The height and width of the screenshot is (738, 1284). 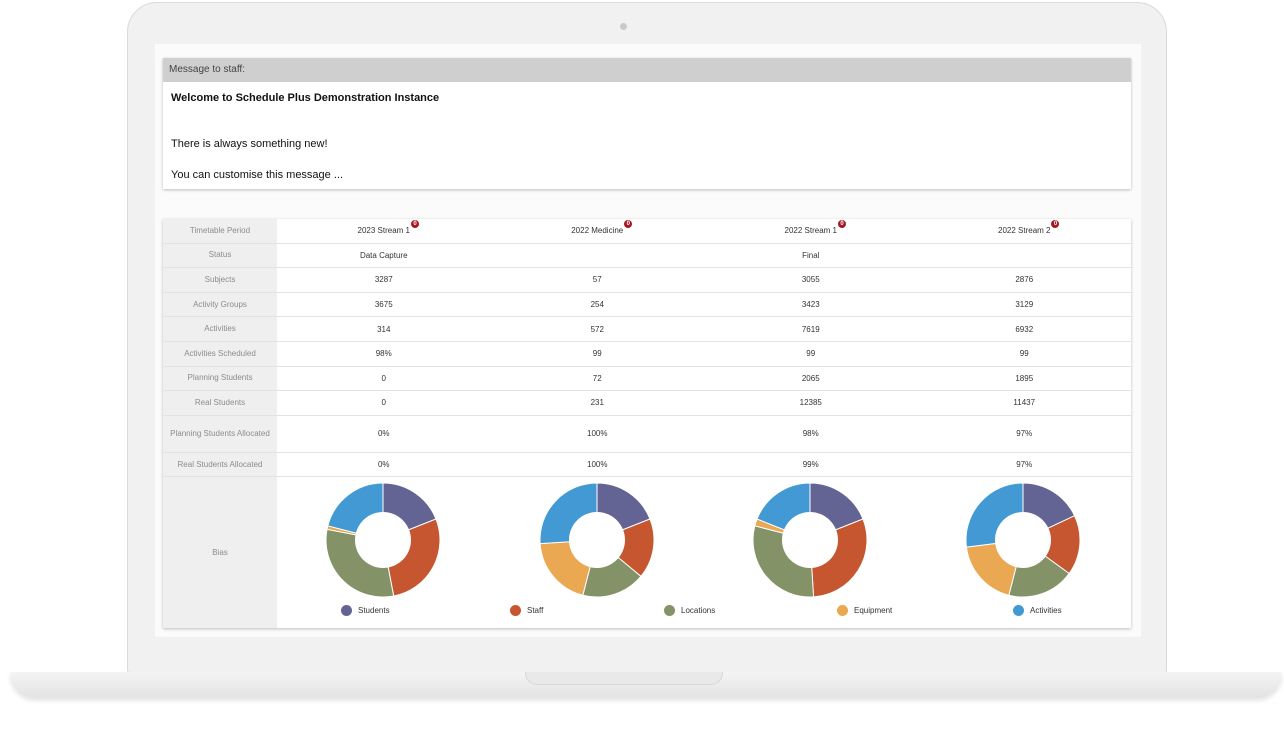 What do you see at coordinates (647, 305) in the screenshot?
I see `table-row: Activity Groups 3675 254 3423 3129` at bounding box center [647, 305].